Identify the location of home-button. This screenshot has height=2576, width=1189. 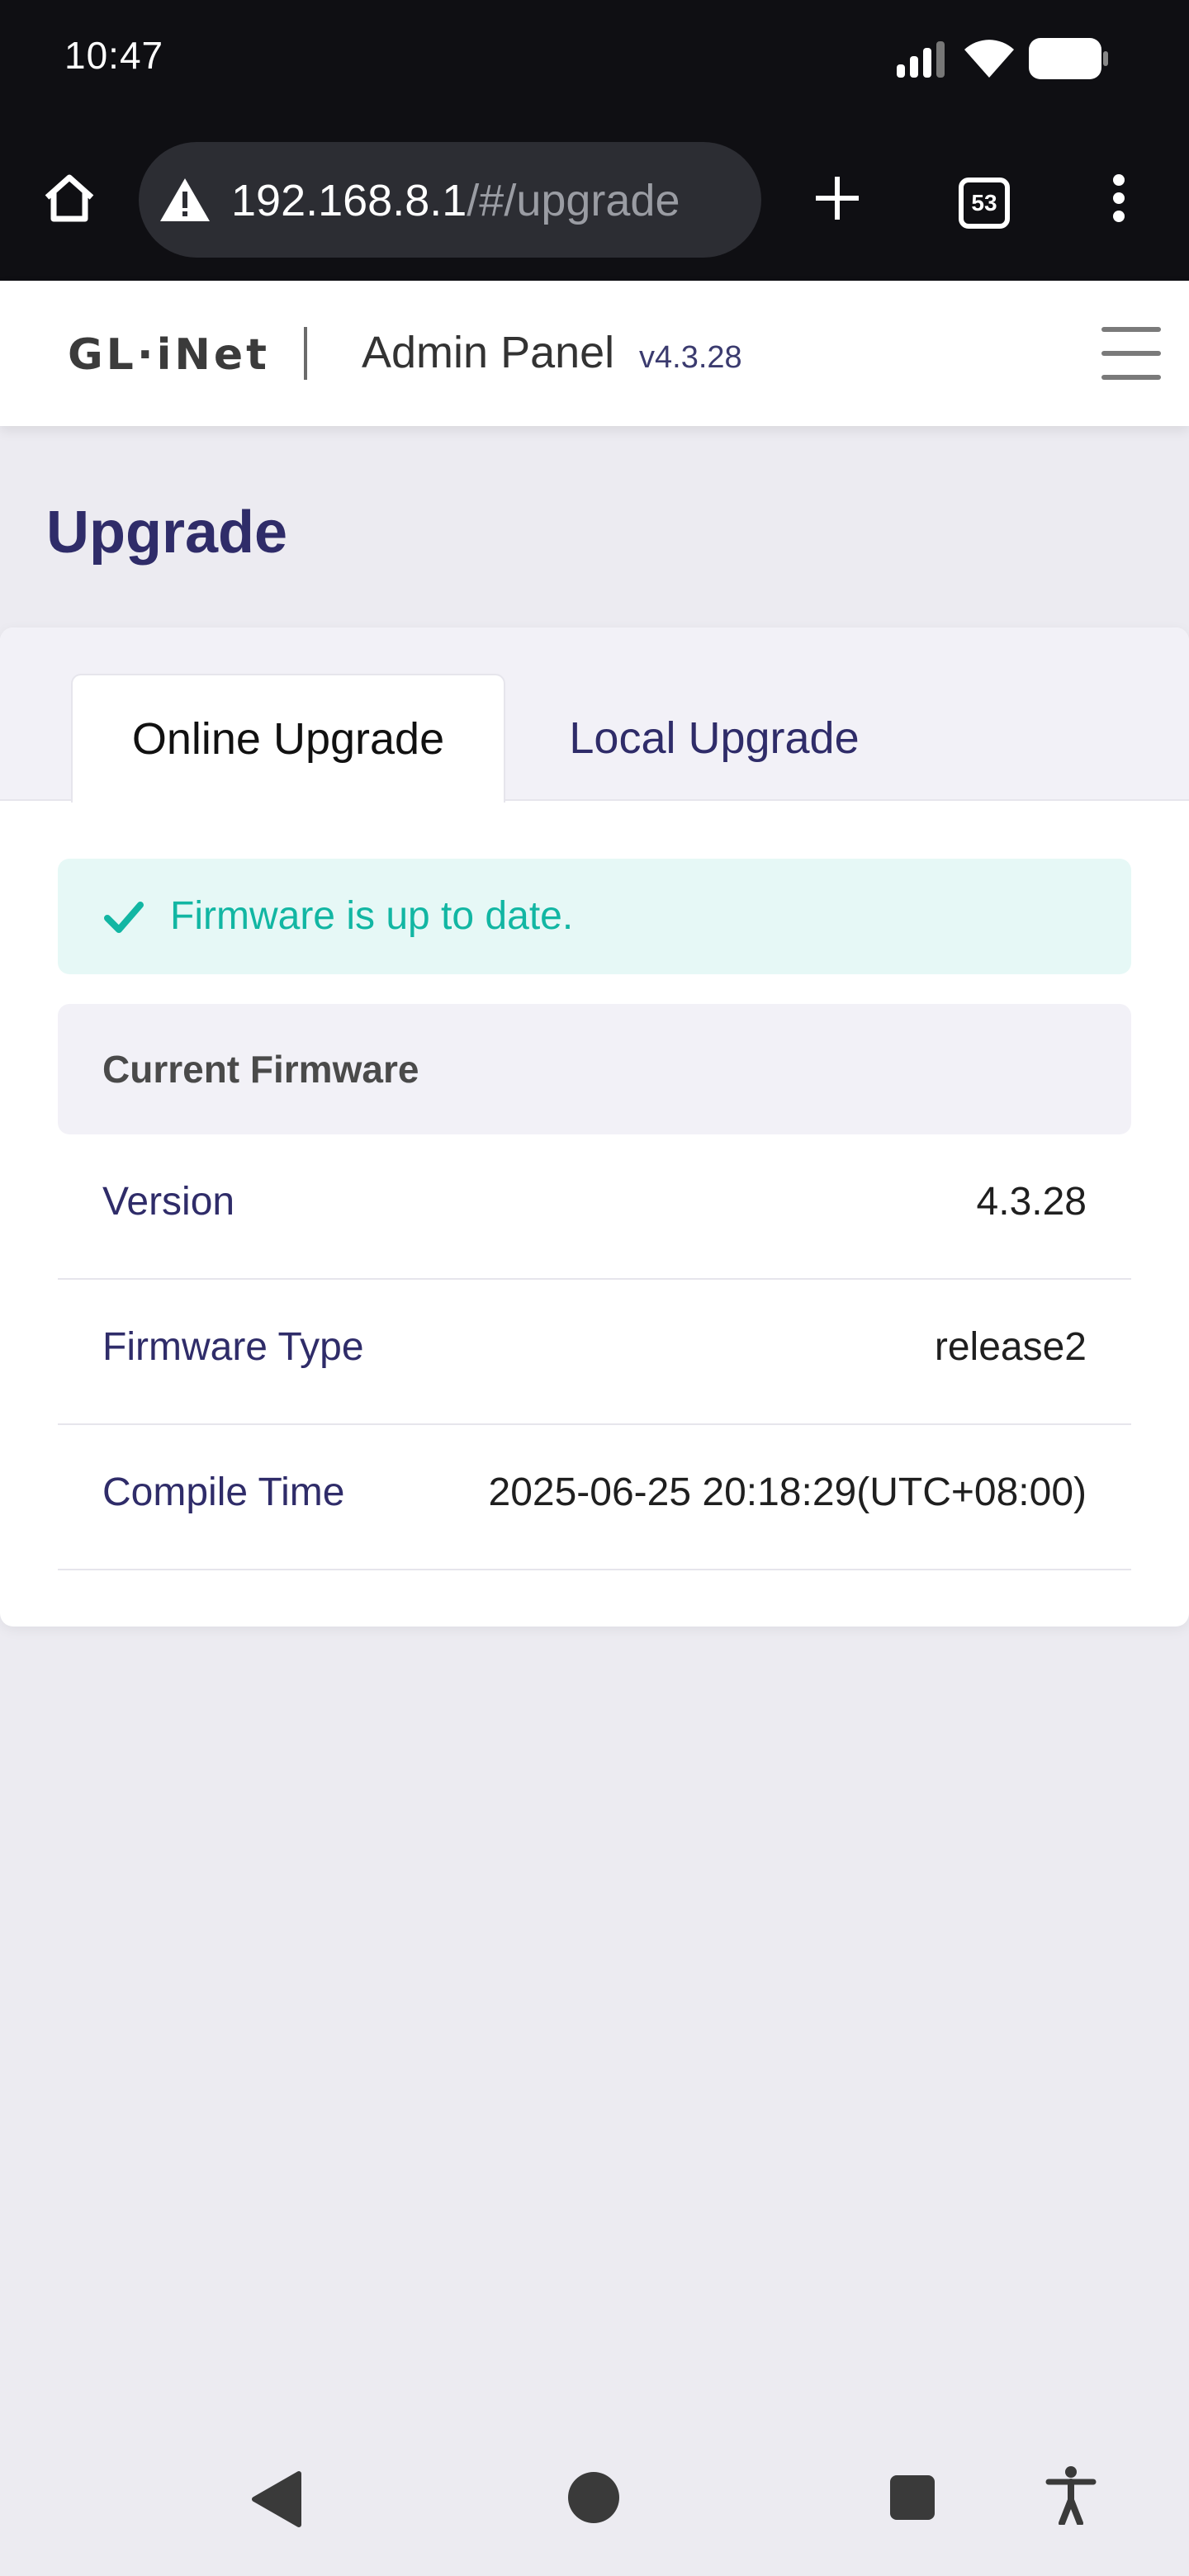
(69, 198).